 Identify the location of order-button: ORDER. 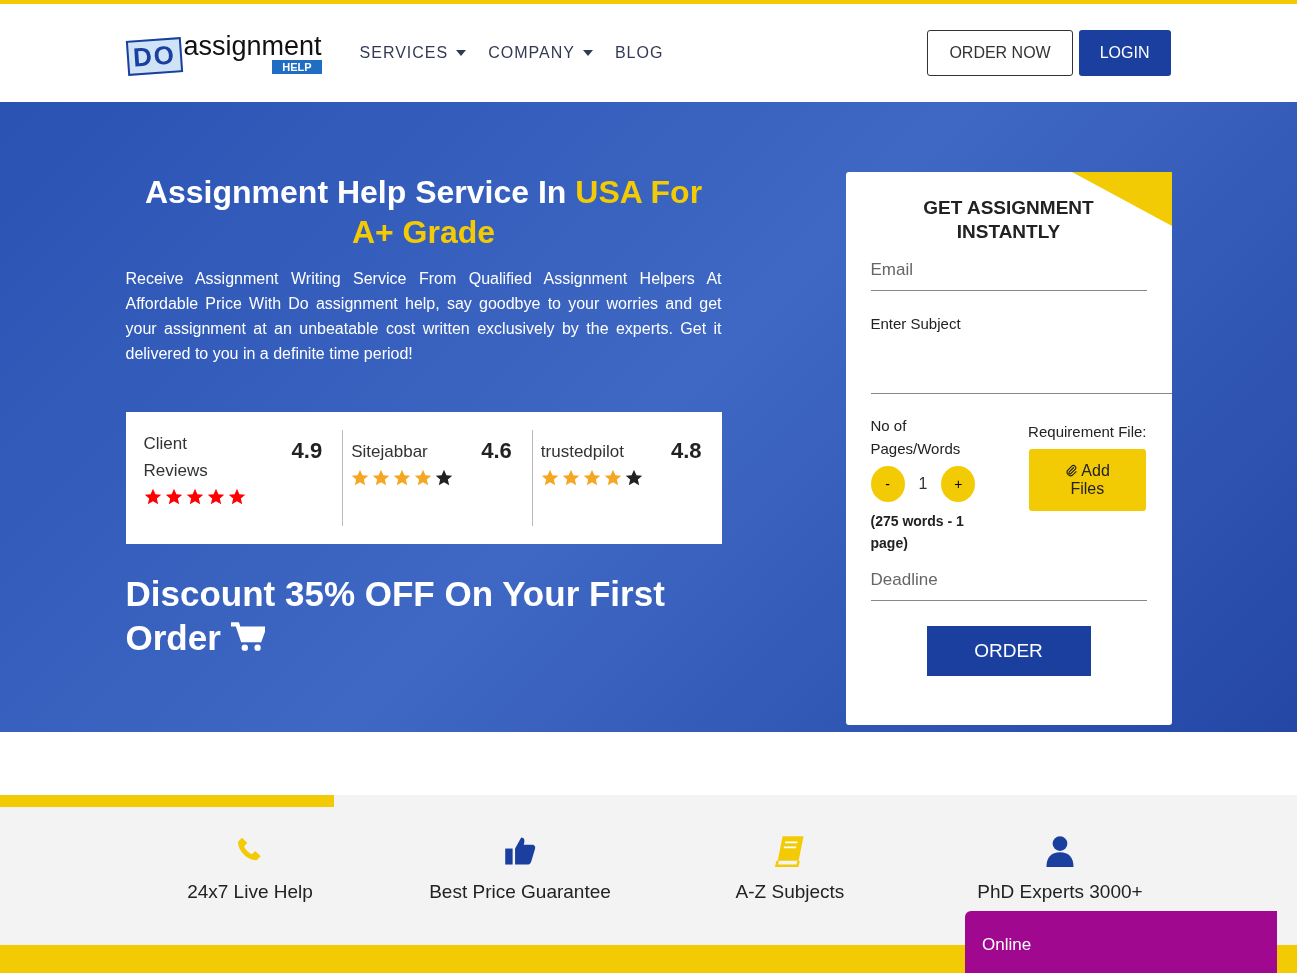
(1008, 651).